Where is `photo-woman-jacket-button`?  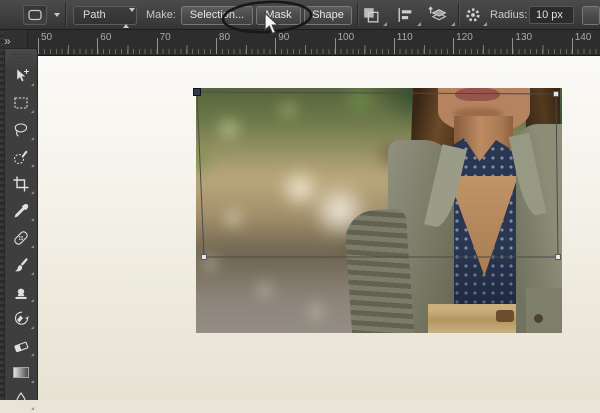
photo-woman-jacket-button is located at coordinates (538, 318).